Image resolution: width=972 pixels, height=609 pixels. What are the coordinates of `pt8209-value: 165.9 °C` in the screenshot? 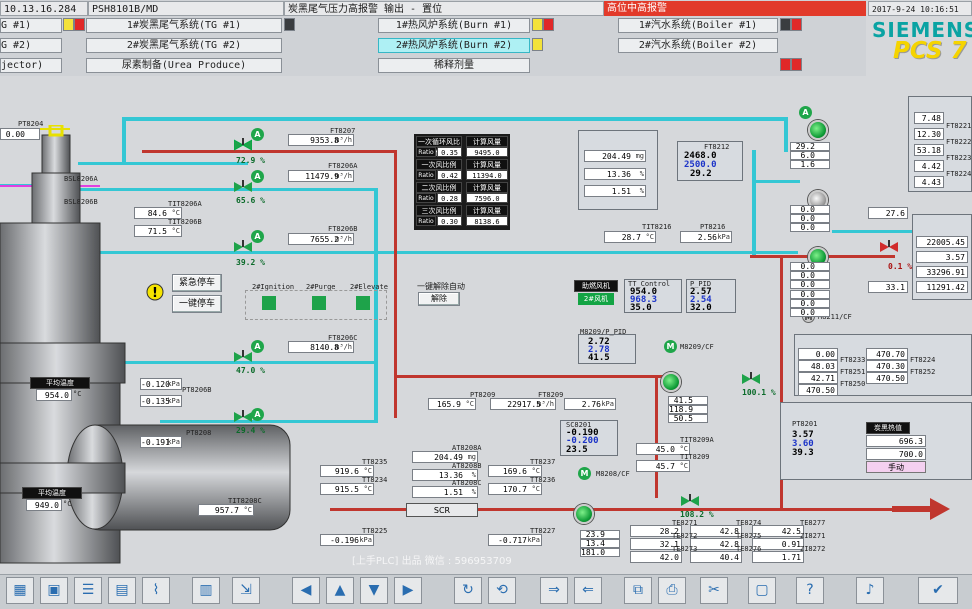 It's located at (452, 404).